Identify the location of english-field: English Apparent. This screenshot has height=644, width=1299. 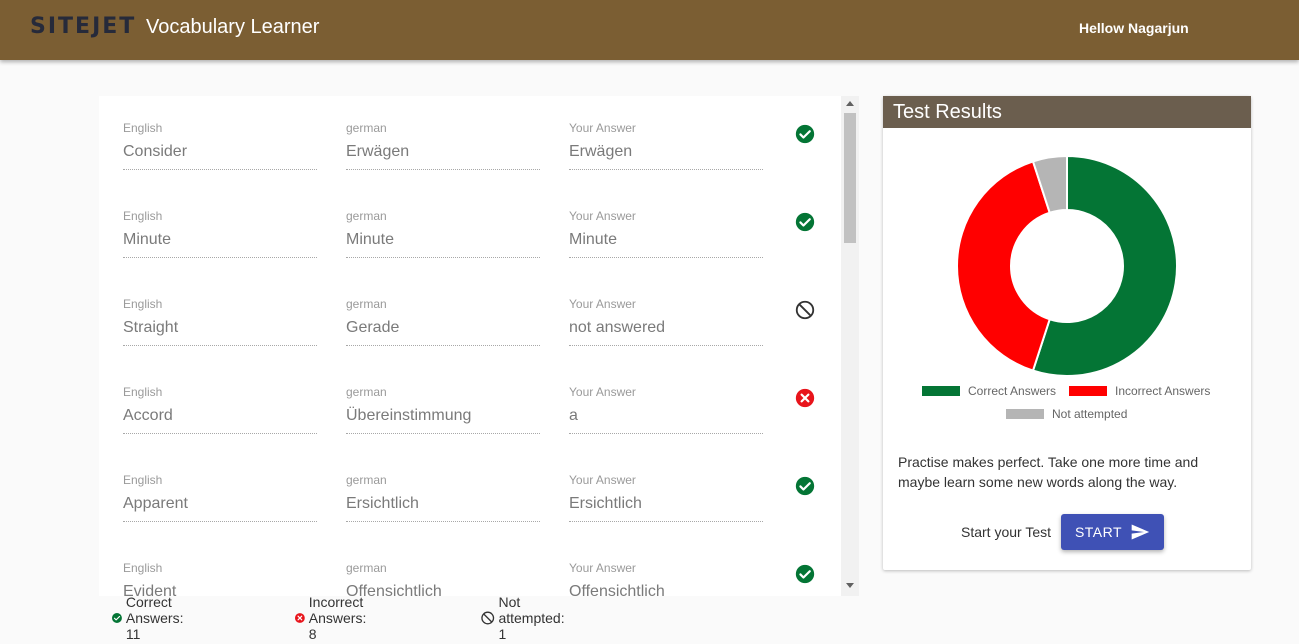
(220, 497).